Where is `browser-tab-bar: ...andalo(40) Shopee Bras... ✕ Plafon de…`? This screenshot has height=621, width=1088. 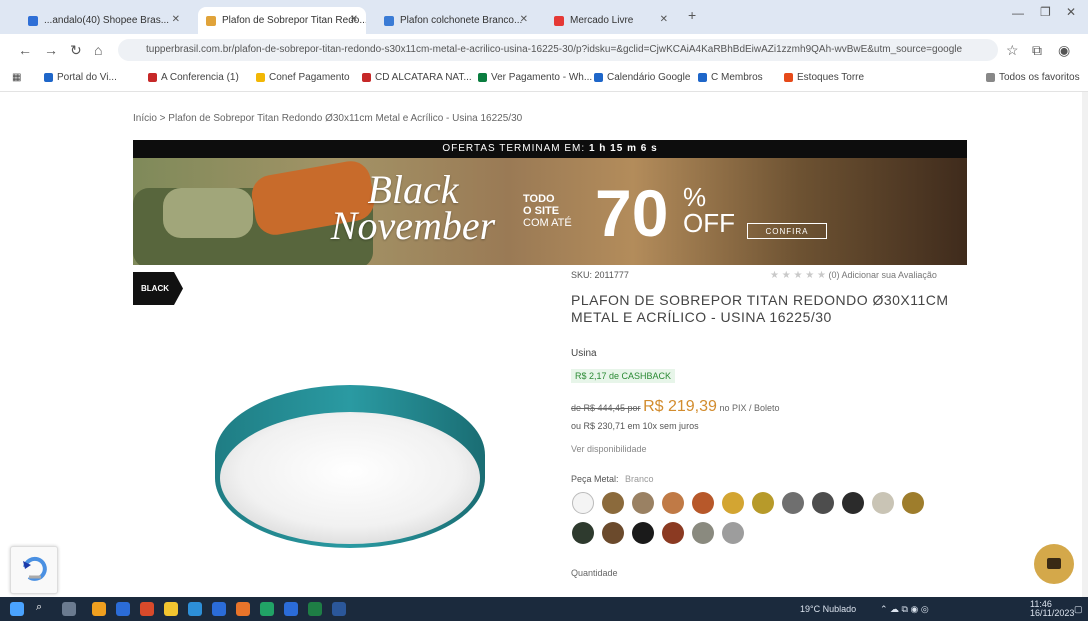 browser-tab-bar: ...andalo(40) Shopee Bras... ✕ Plafon de… is located at coordinates (544, 17).